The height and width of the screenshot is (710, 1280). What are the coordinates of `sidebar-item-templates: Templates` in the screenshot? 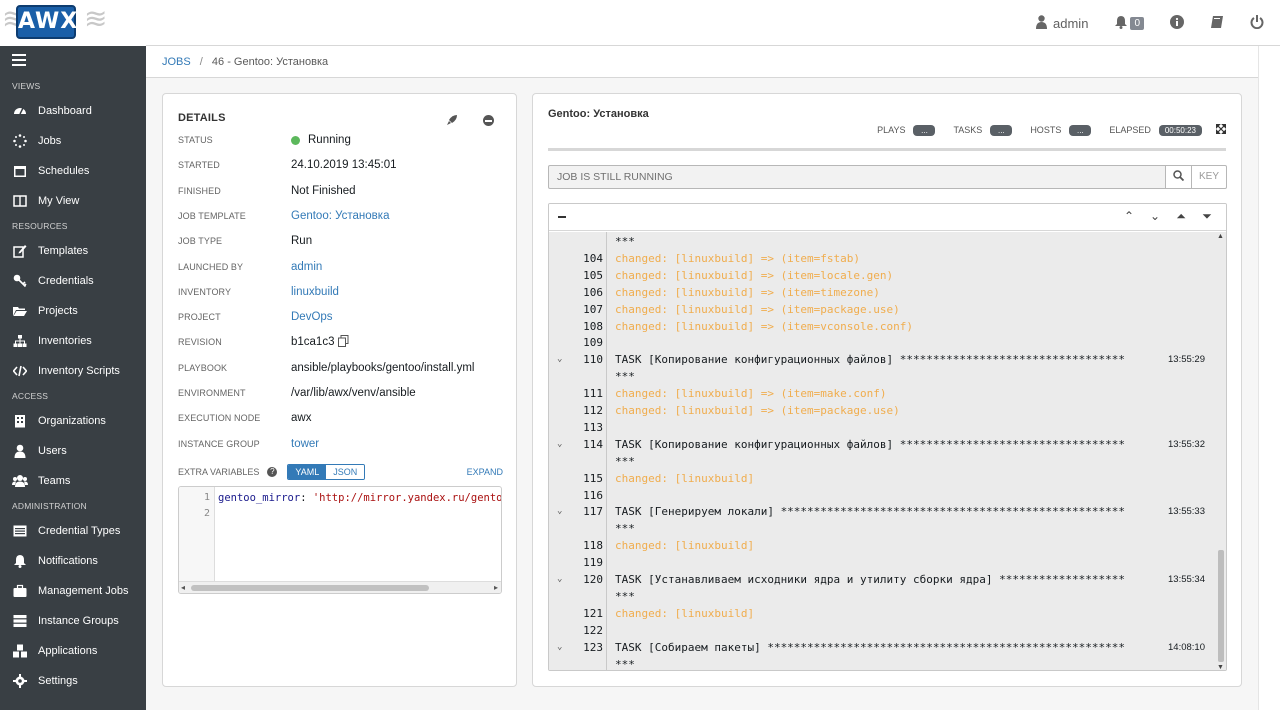 It's located at (73, 251).